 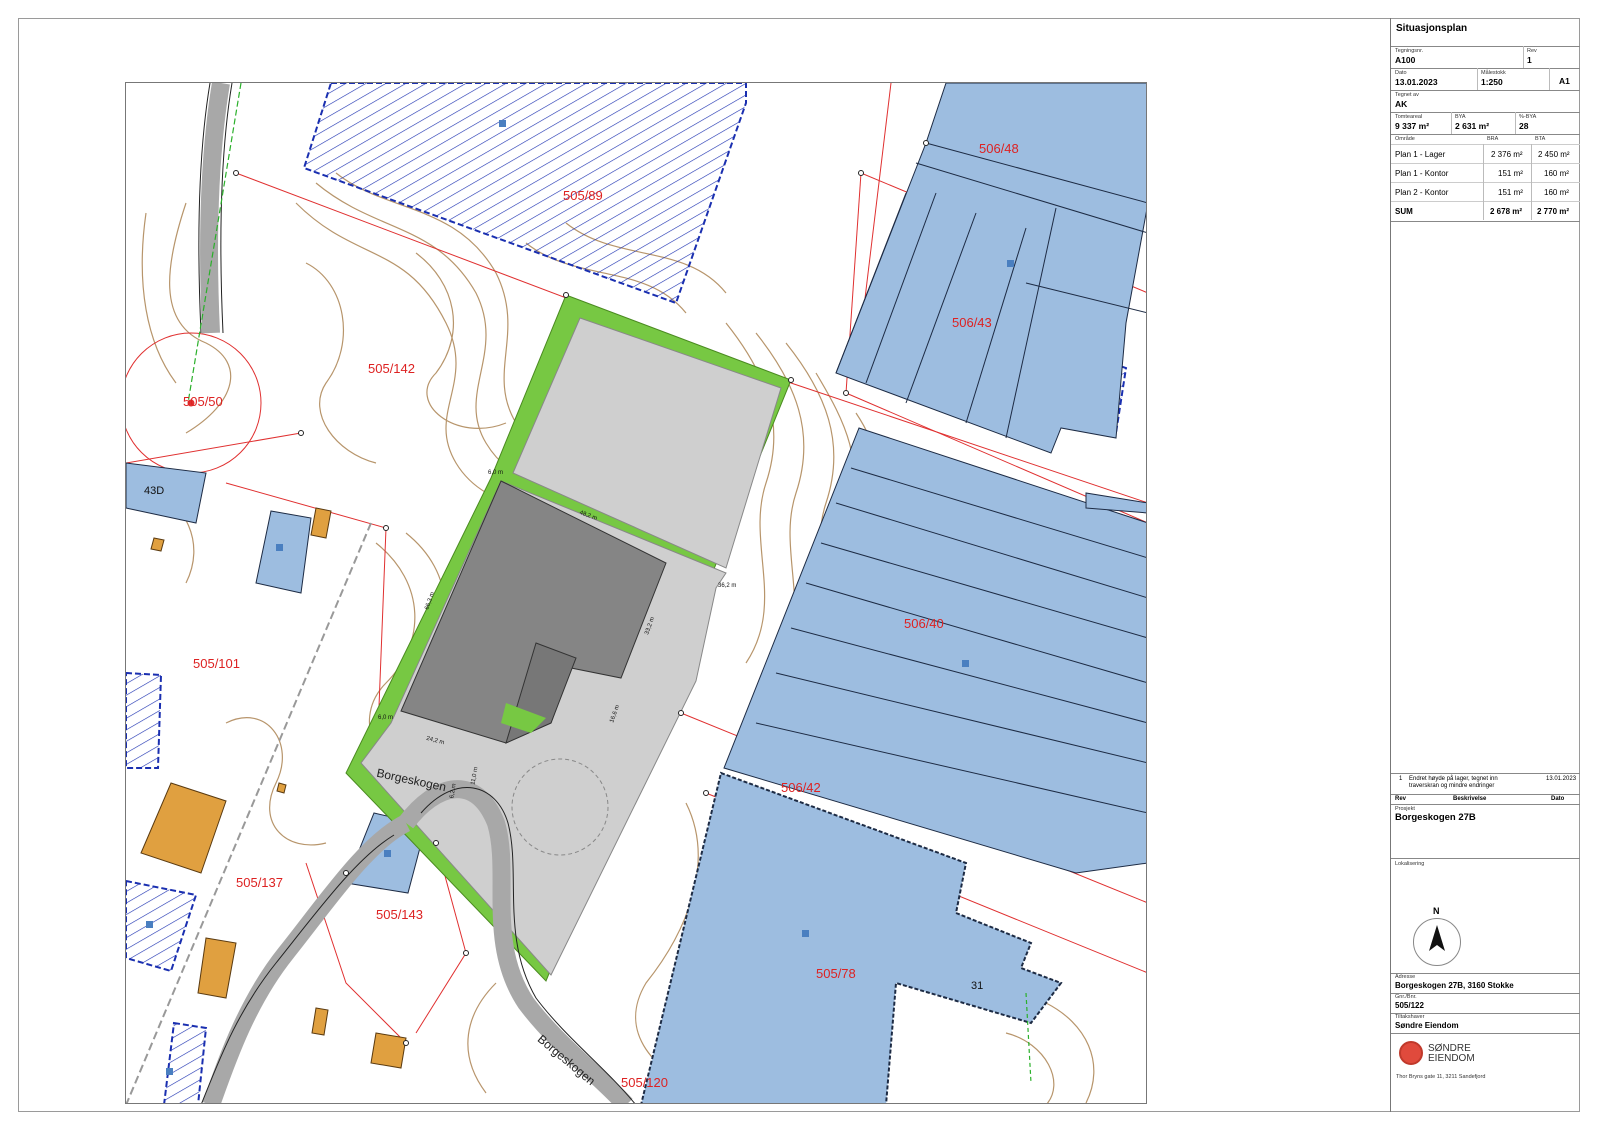 What do you see at coordinates (1435, 817) in the screenshot?
I see `project-value: Borgeskogen 27B` at bounding box center [1435, 817].